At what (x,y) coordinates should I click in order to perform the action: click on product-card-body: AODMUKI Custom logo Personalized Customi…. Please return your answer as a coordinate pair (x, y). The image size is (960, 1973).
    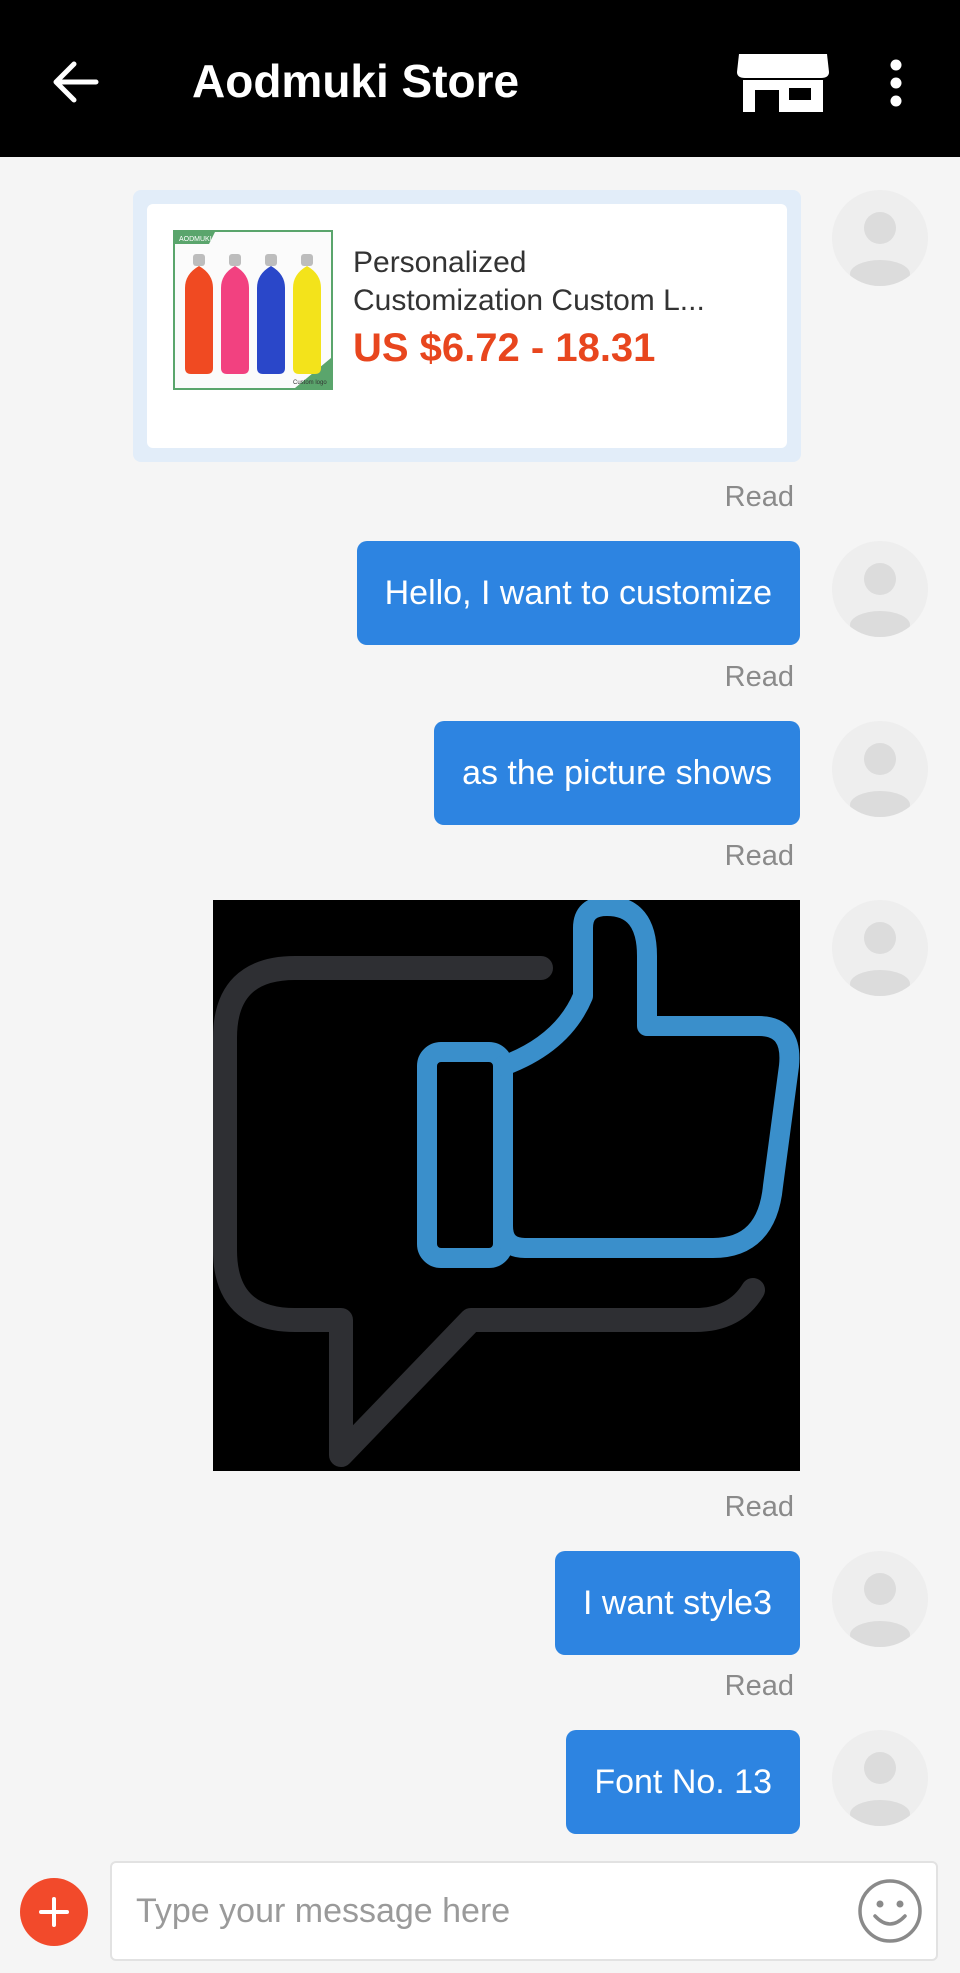
    Looking at the image, I should click on (467, 326).